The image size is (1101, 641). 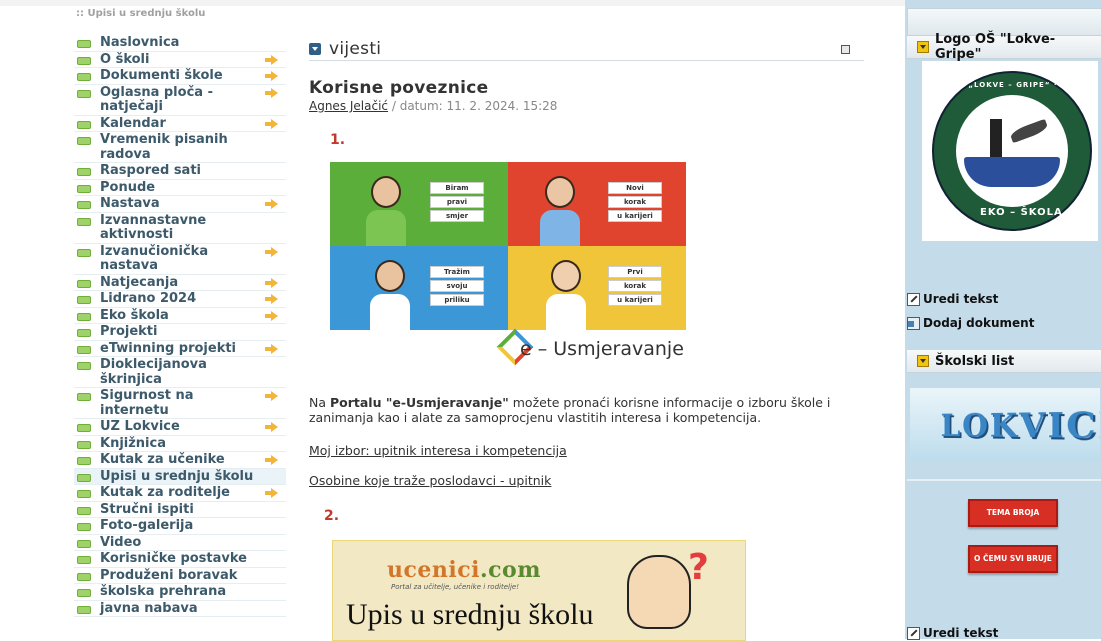 What do you see at coordinates (180, 228) in the screenshot?
I see `nav-item: Izvannastavne aktivnosti` at bounding box center [180, 228].